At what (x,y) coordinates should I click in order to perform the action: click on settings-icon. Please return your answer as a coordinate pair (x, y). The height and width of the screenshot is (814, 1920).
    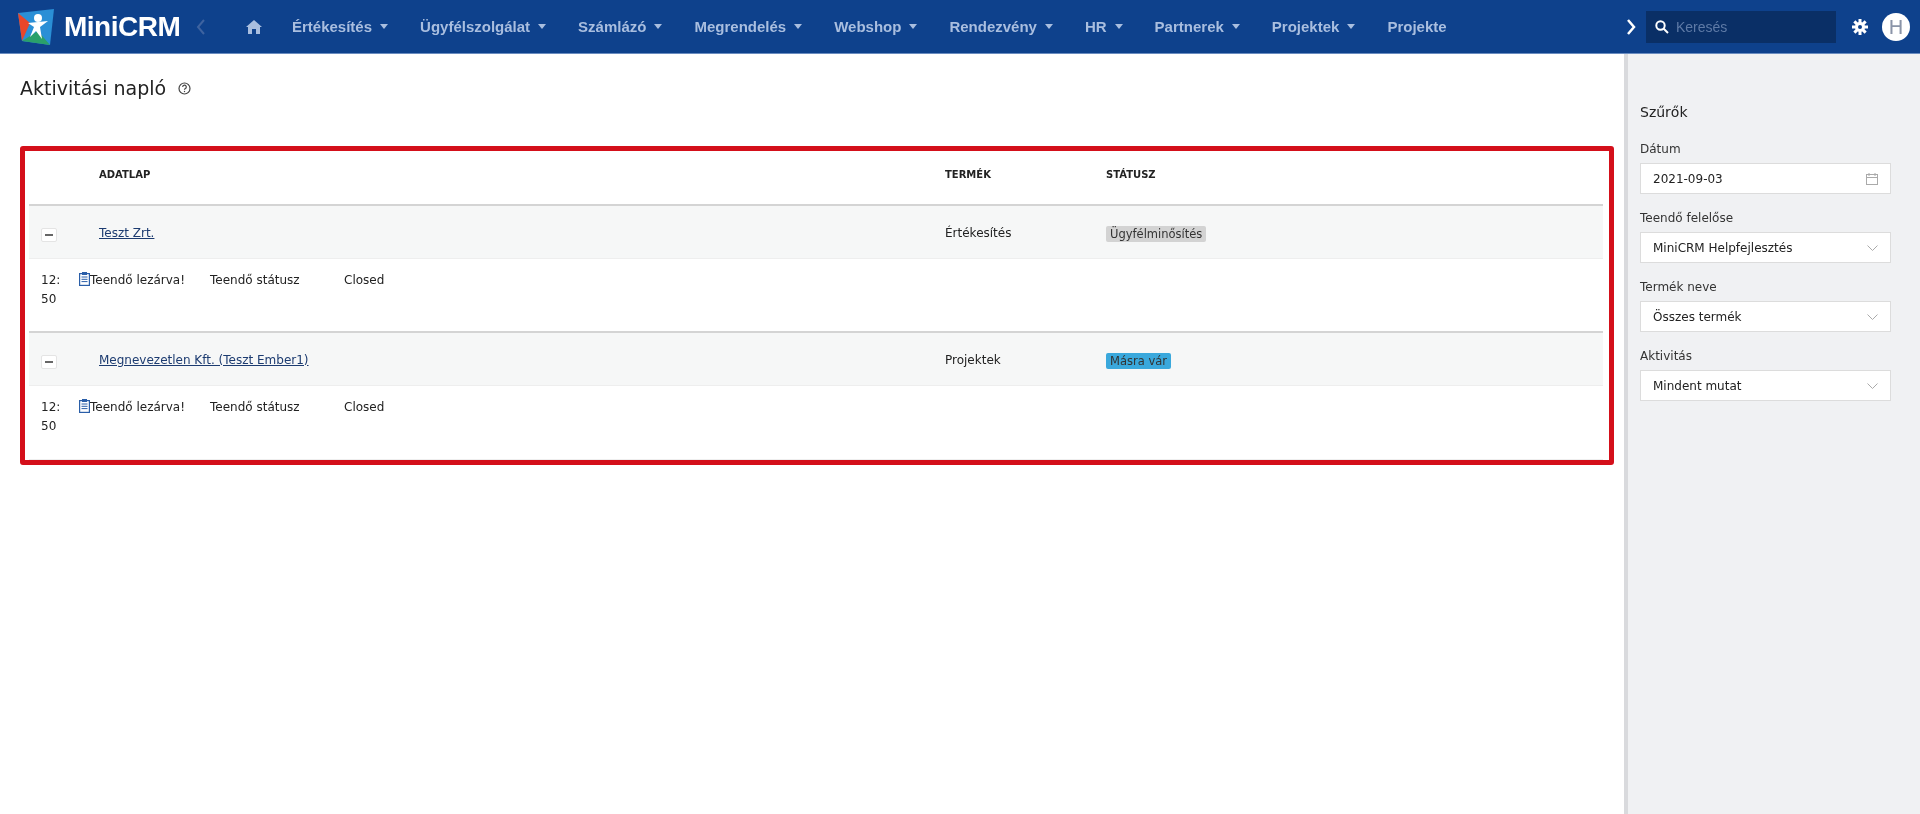
    Looking at the image, I should click on (1860, 26).